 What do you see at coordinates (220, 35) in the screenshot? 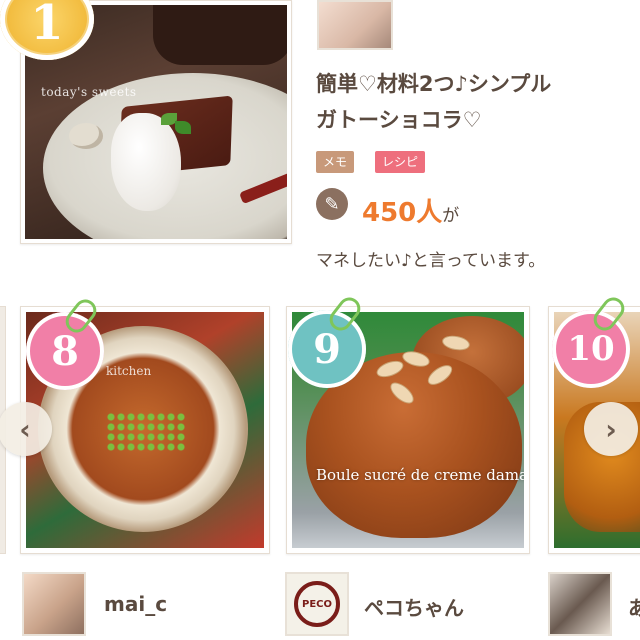
I see `cake-background-image` at bounding box center [220, 35].